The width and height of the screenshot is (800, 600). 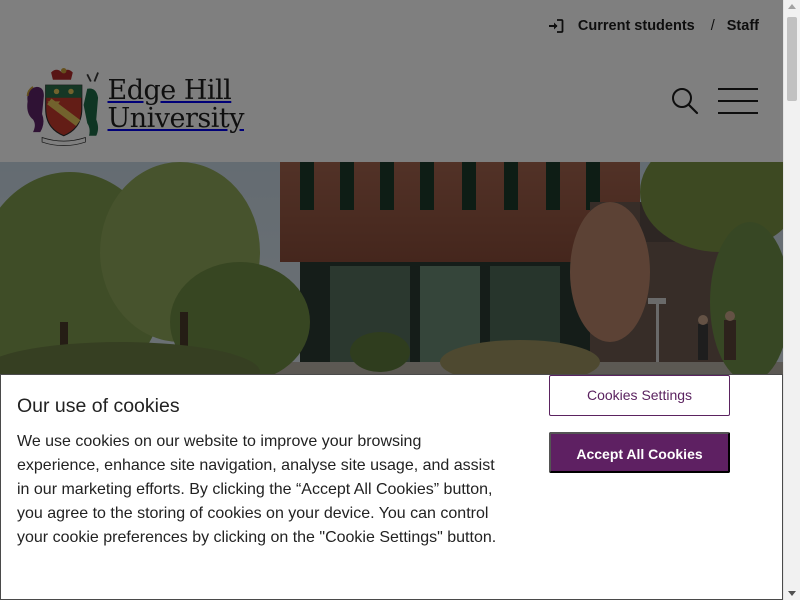 What do you see at coordinates (792, 59) in the screenshot?
I see `scrollbar-thumb` at bounding box center [792, 59].